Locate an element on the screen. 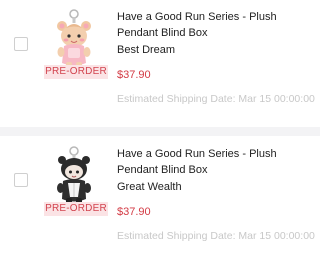  product-variant: Great Wealth is located at coordinates (149, 187).